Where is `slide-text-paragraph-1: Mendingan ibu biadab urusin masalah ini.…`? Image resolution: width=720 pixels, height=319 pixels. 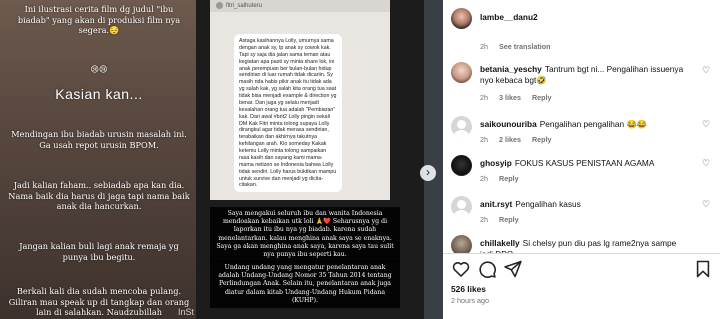
slide-text-paragraph-1: Mendingan ibu biadab urusin masalah ini.… is located at coordinates (99, 139).